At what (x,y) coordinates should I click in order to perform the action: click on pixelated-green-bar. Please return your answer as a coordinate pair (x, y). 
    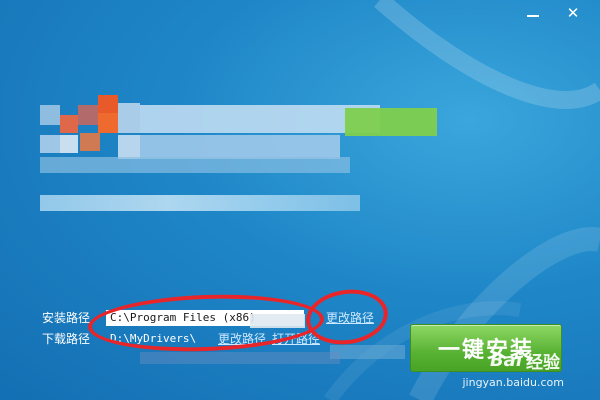
    Looking at the image, I should click on (391, 122).